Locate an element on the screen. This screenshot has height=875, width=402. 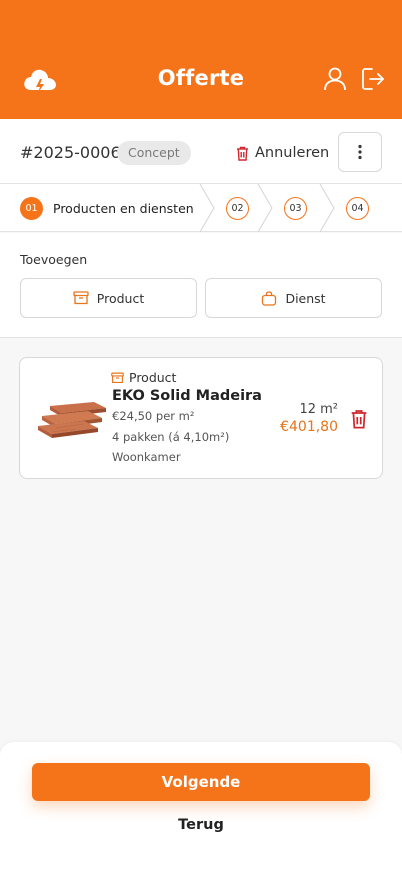
item-room: Woonkamer is located at coordinates (146, 457).